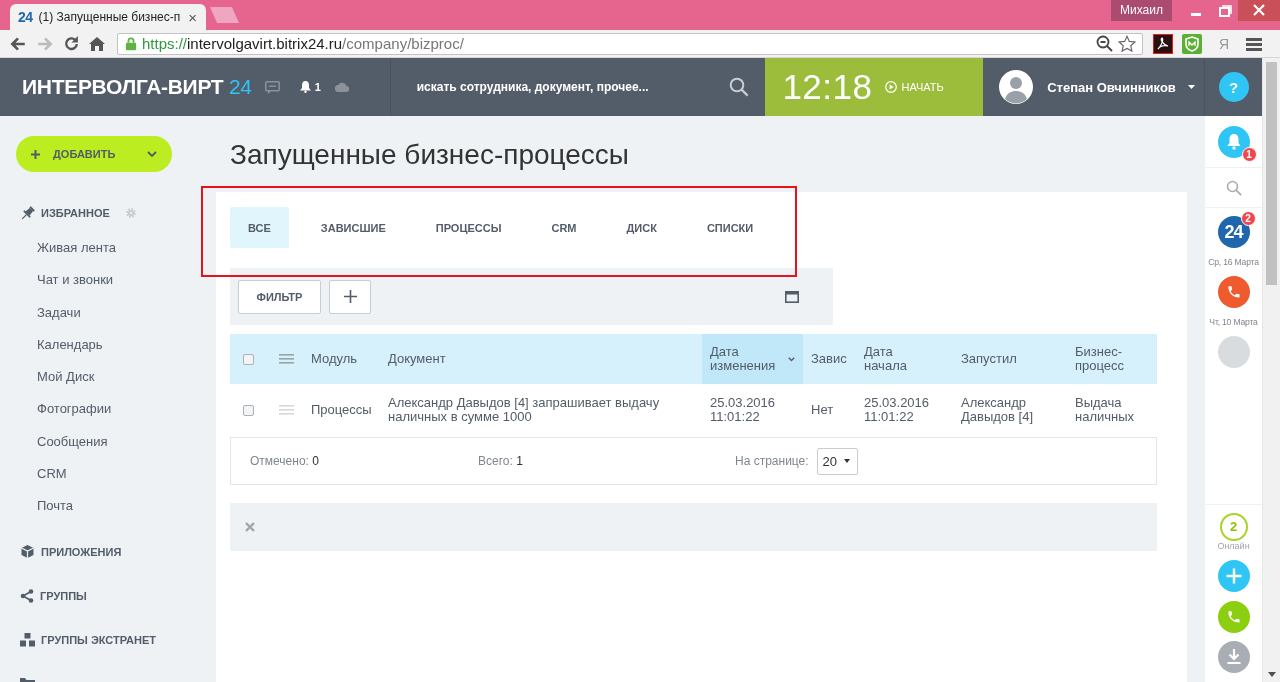 This screenshot has width=1280, height=682. What do you see at coordinates (1016, 87) in the screenshot?
I see `avatar-icon` at bounding box center [1016, 87].